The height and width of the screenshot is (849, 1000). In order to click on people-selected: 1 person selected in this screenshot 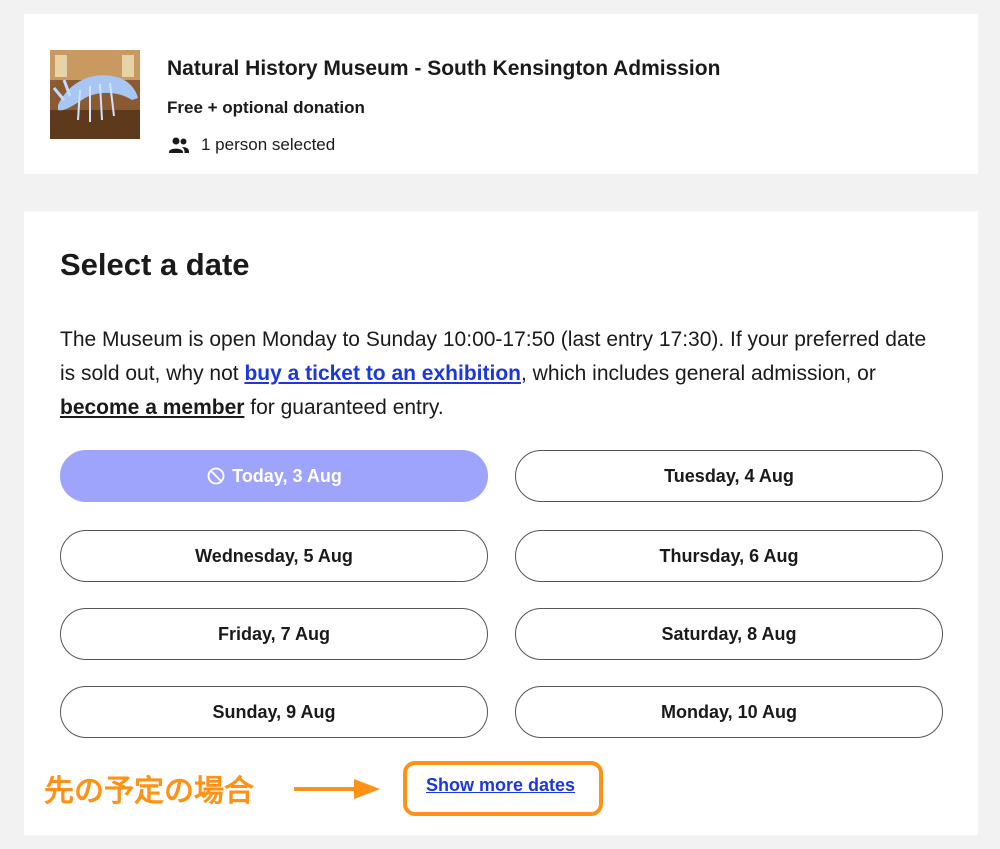, I will do `click(251, 145)`.